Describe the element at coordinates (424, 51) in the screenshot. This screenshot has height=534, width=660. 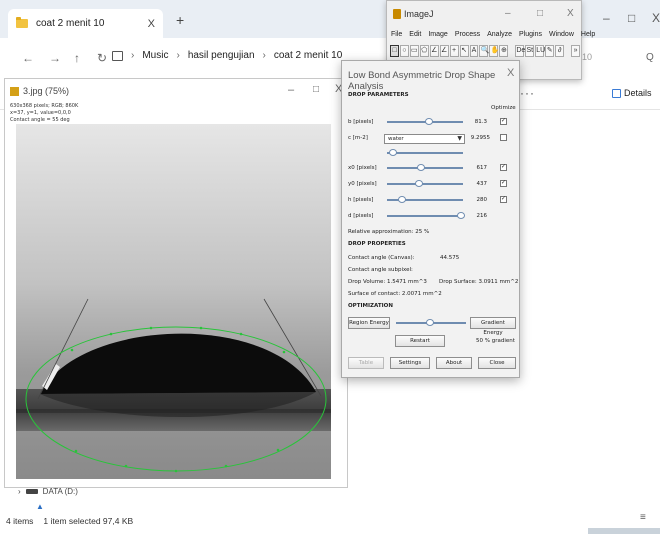
I see `freehand-tool-icon: ⬠` at that location.